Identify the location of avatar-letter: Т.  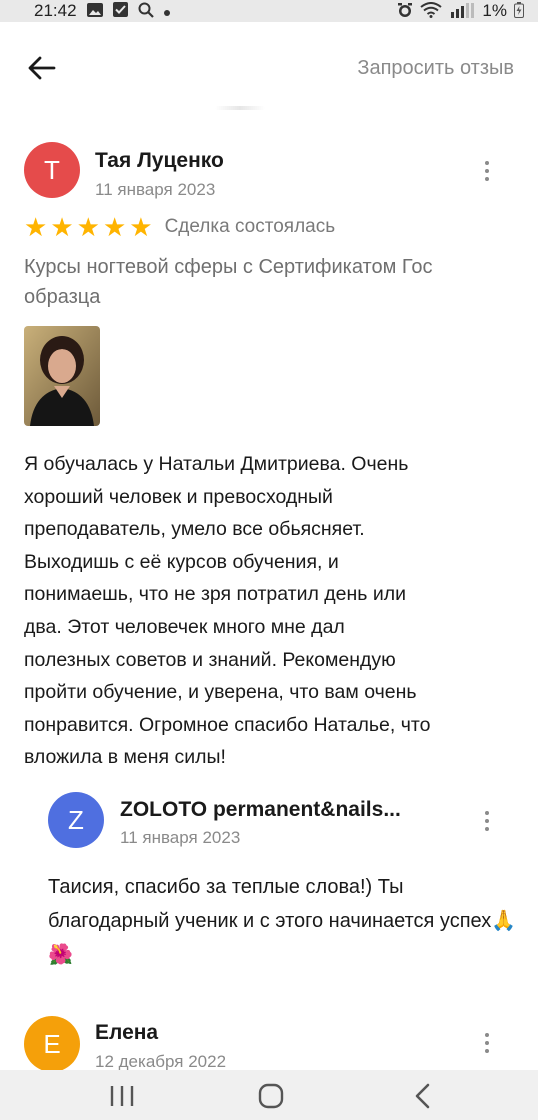
(52, 169).